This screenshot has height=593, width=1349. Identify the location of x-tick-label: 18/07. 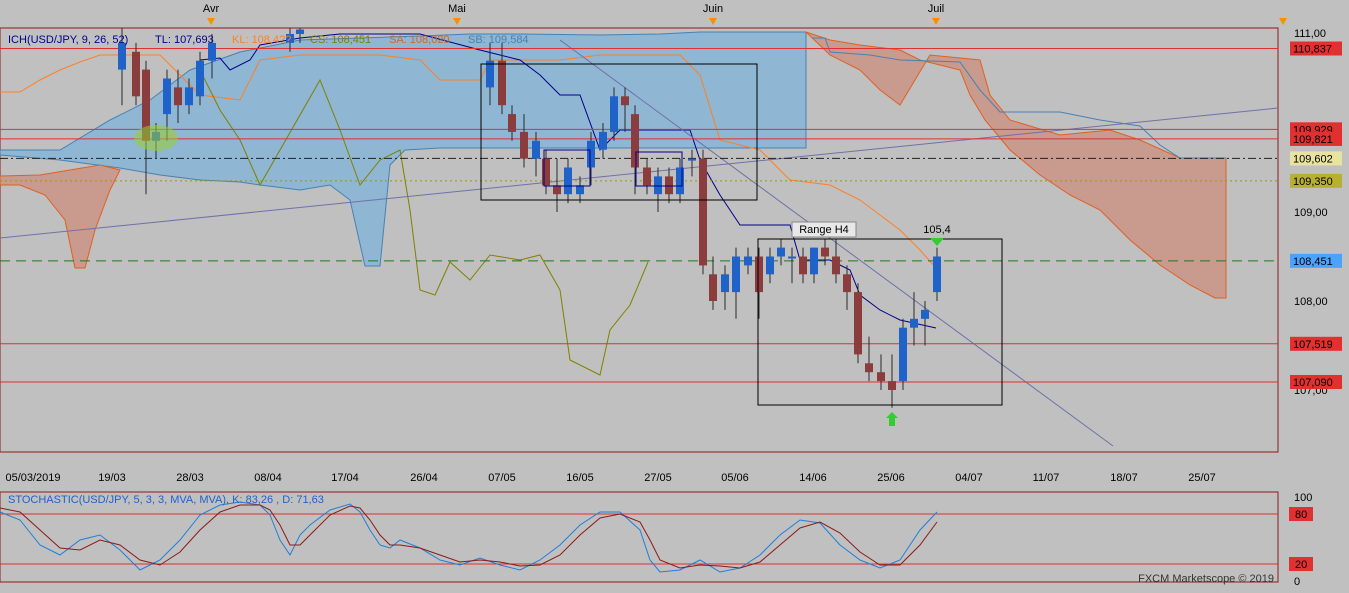
(1124, 478).